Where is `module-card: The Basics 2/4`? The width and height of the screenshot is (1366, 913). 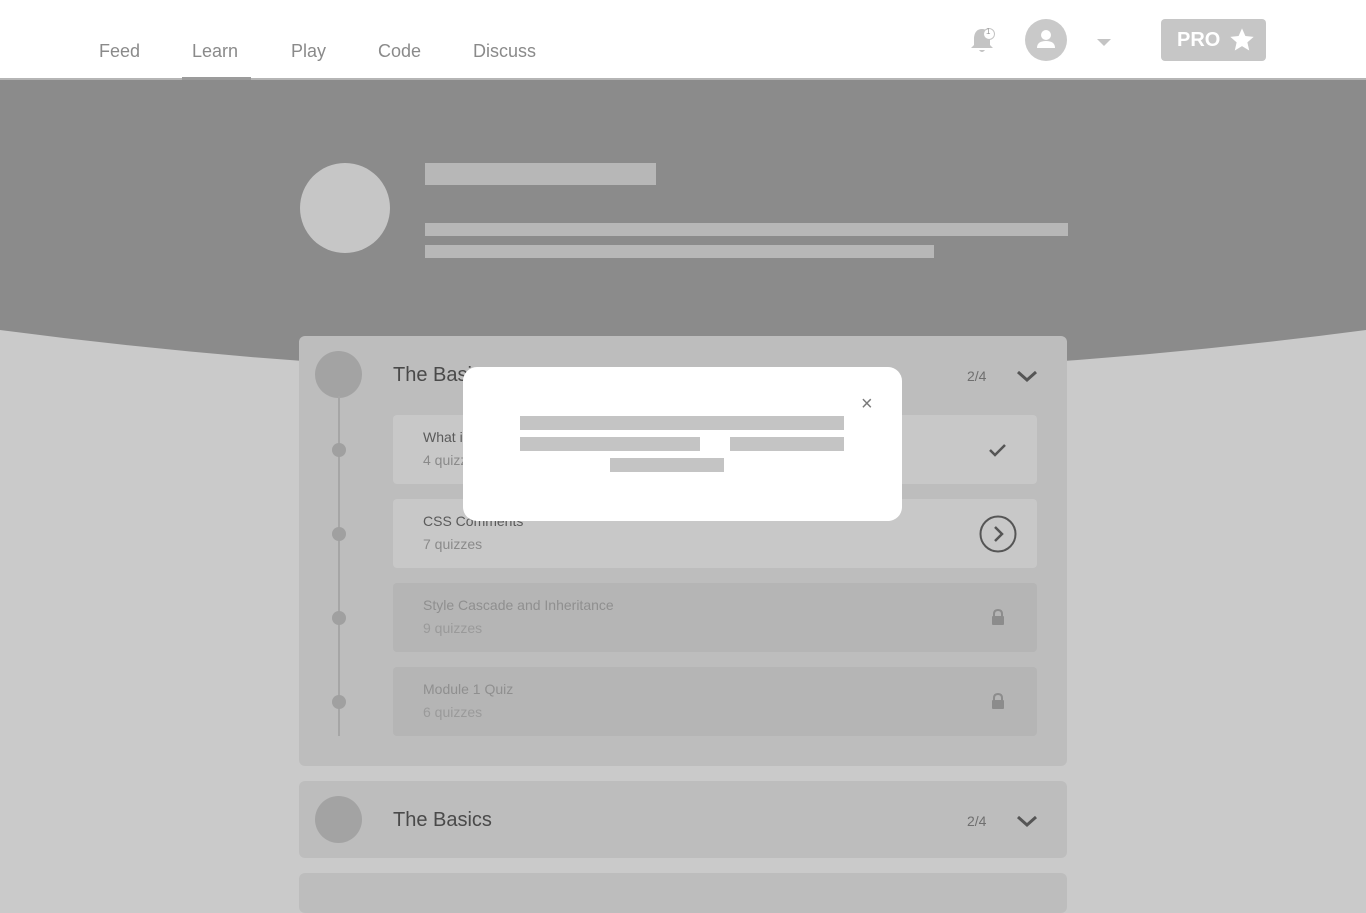
module-card: The Basics 2/4 is located at coordinates (683, 819).